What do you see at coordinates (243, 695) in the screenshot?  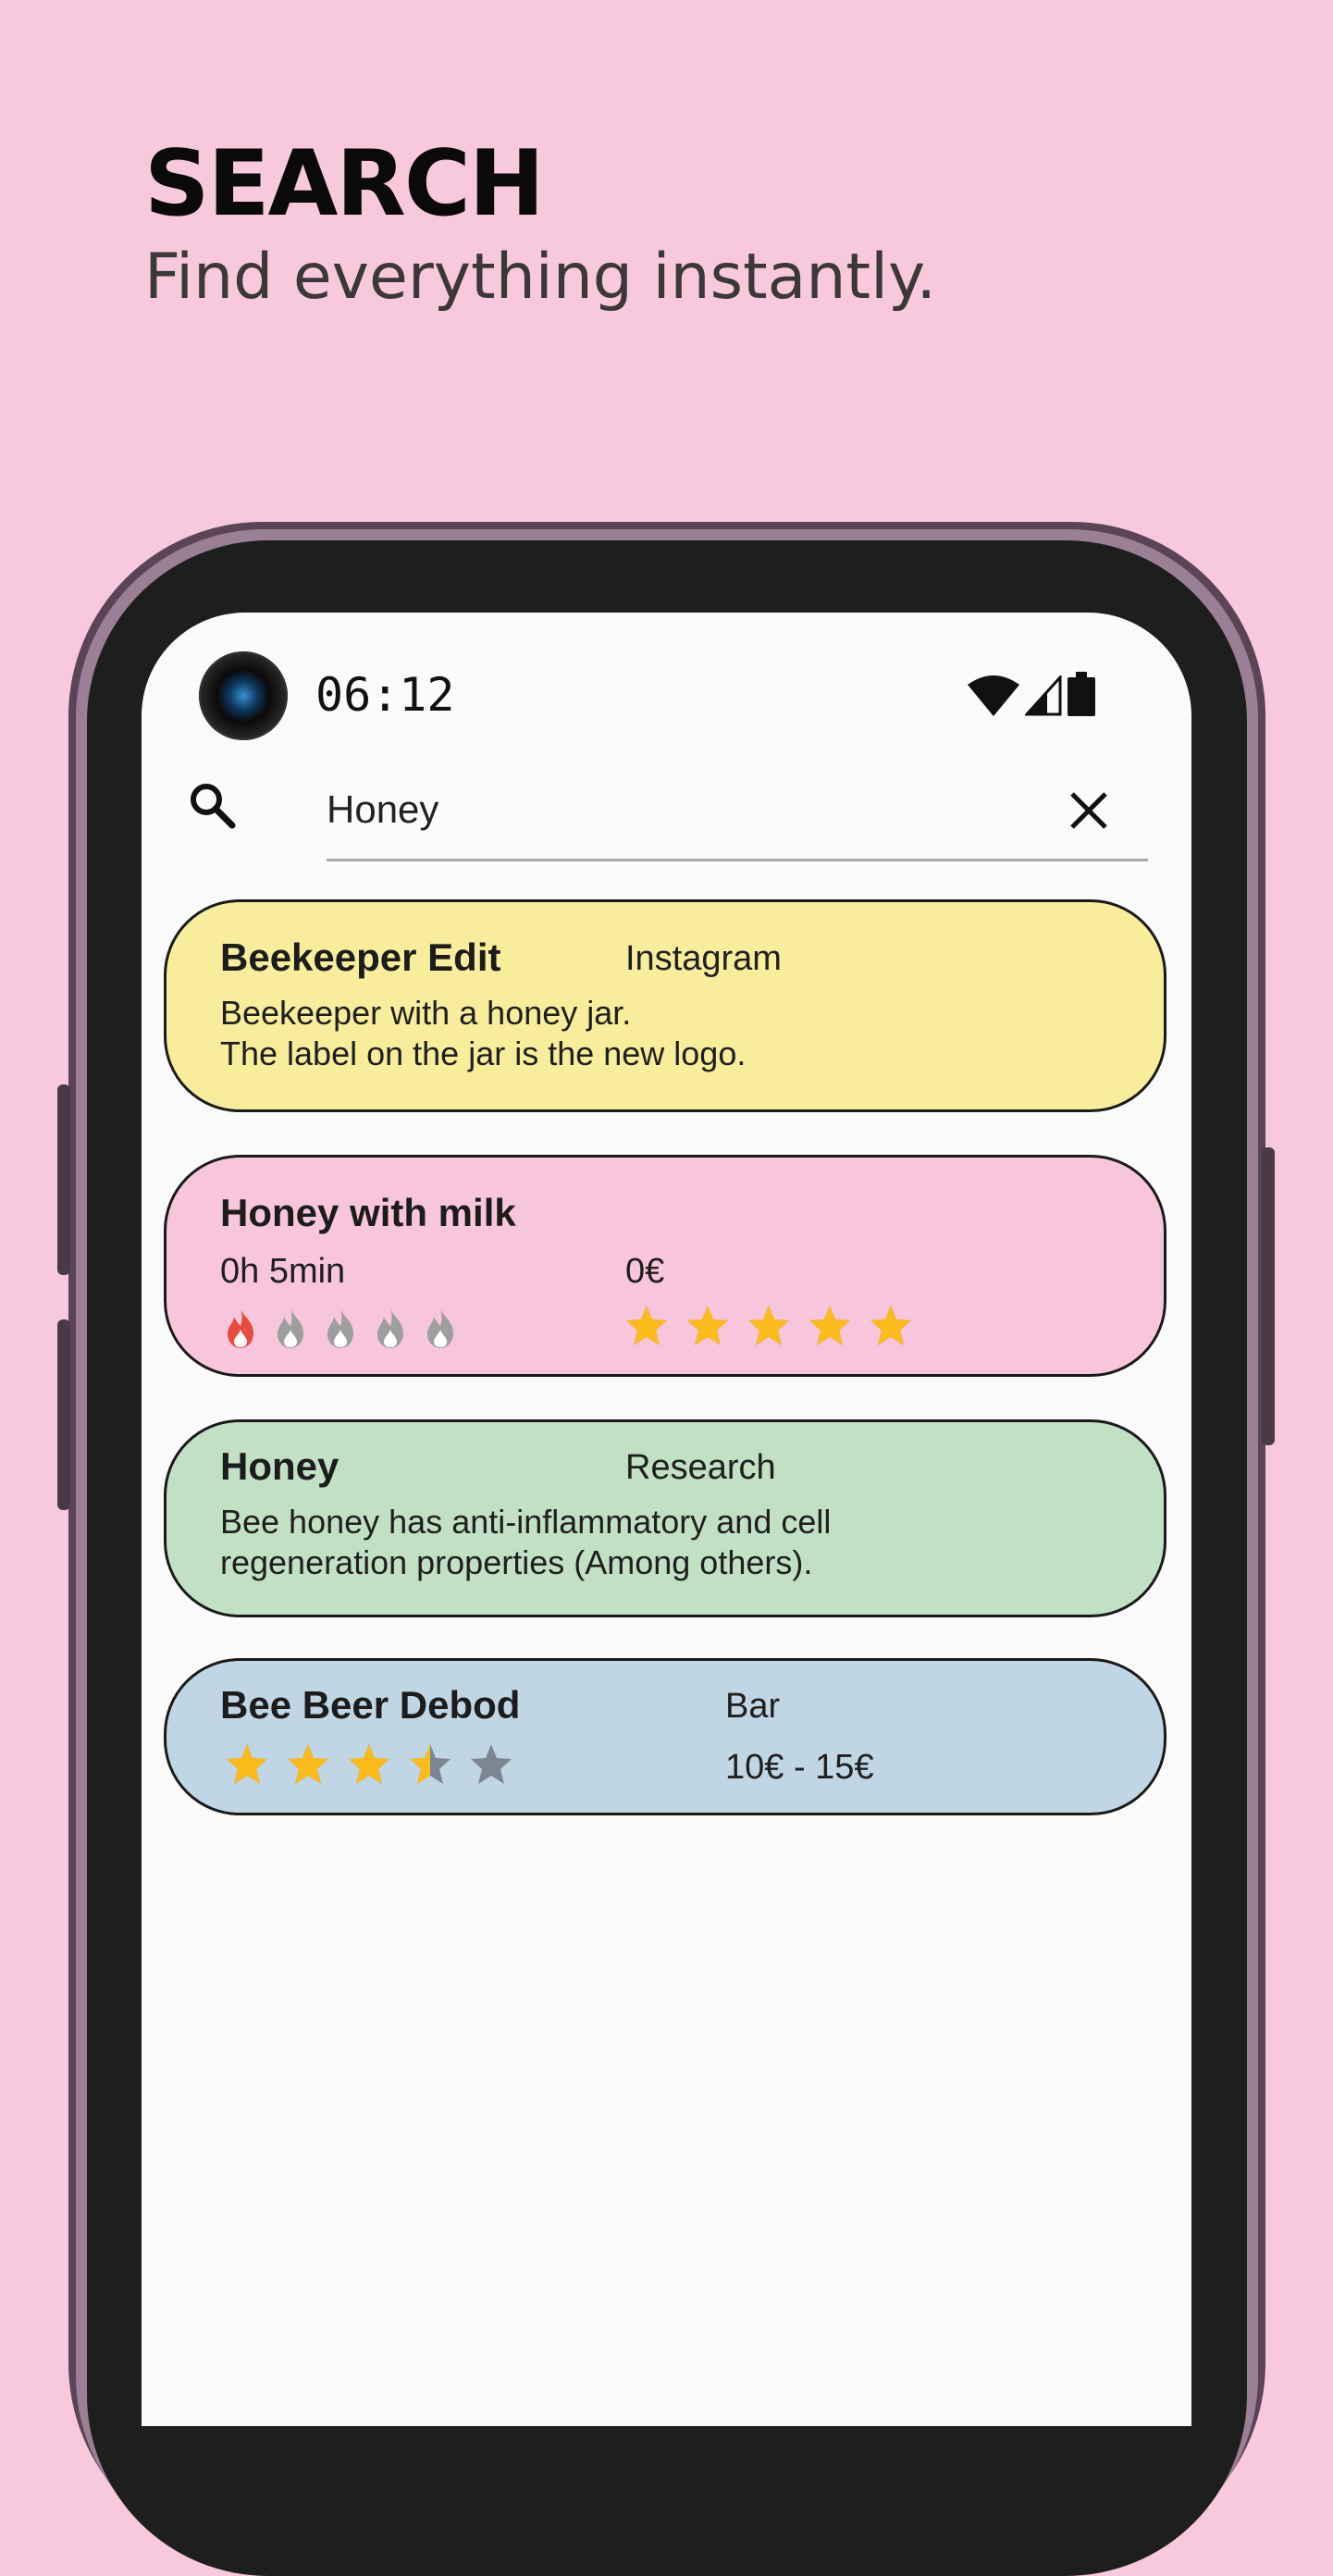 I see `camera-lens` at bounding box center [243, 695].